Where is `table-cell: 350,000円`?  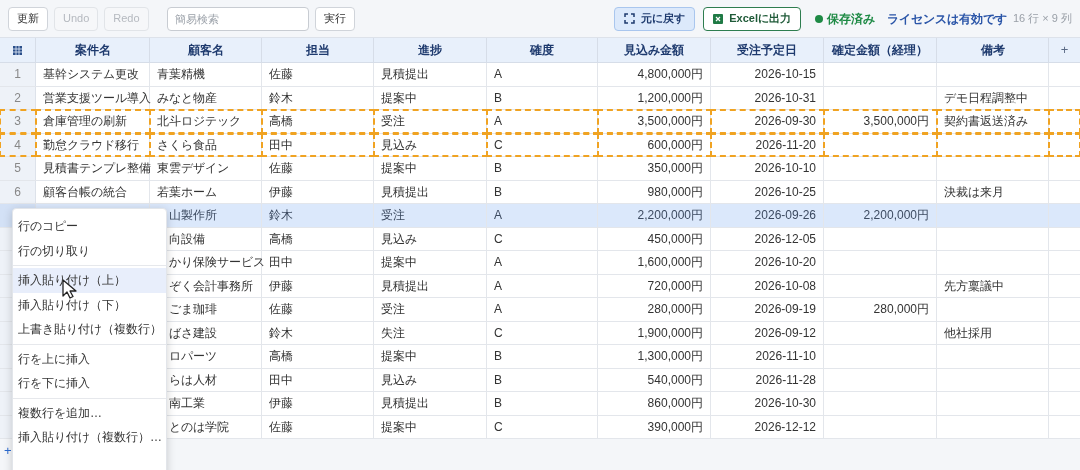 table-cell: 350,000円 is located at coordinates (654, 168).